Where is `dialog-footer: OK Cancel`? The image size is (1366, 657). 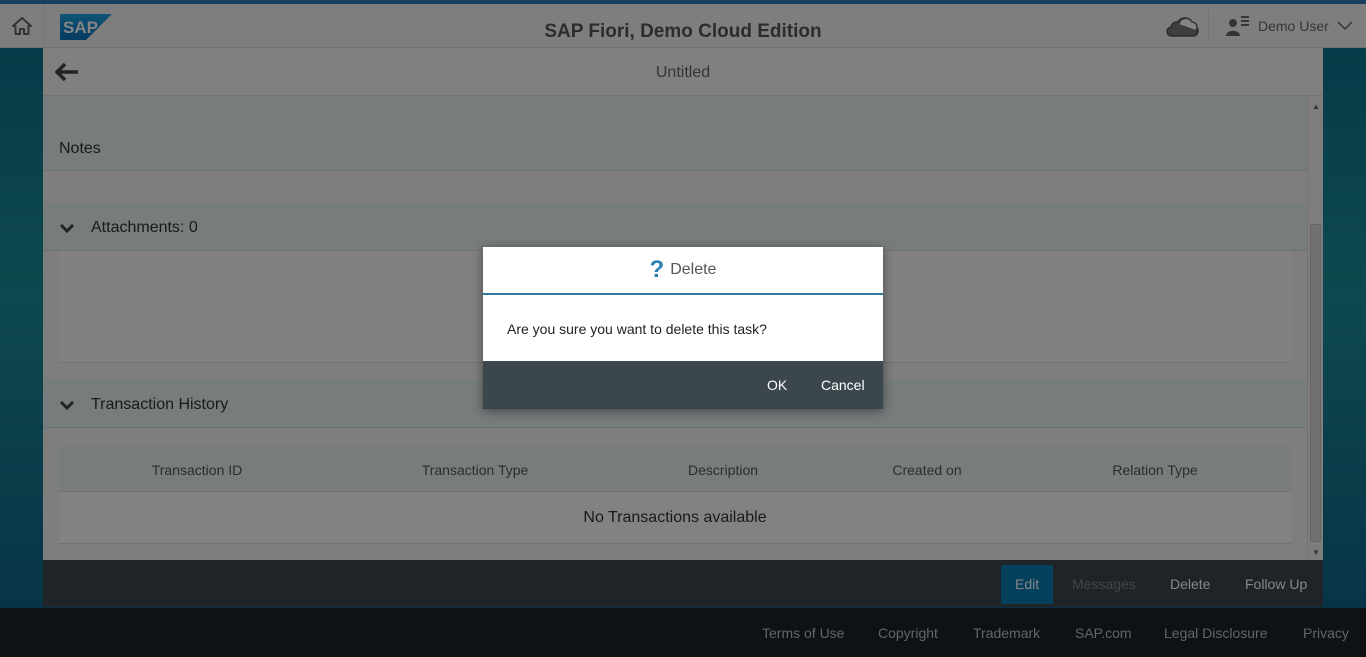 dialog-footer: OK Cancel is located at coordinates (683, 385).